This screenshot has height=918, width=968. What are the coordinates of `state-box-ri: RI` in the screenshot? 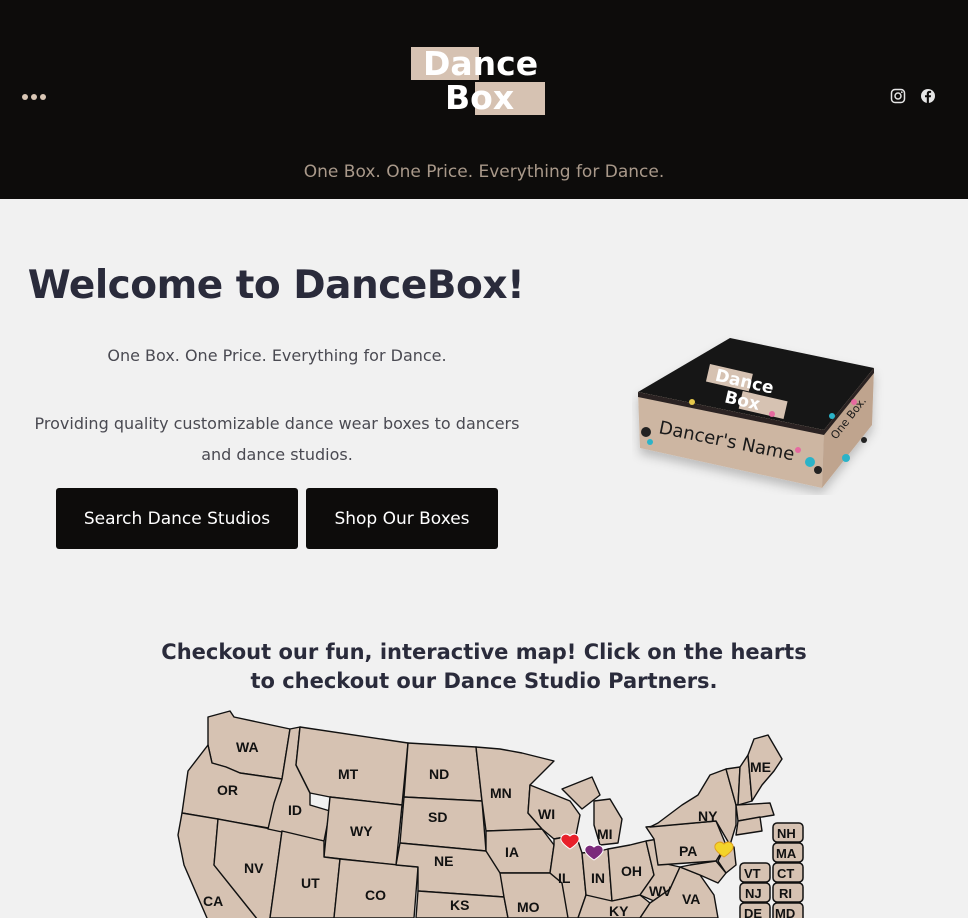 It's located at (788, 892).